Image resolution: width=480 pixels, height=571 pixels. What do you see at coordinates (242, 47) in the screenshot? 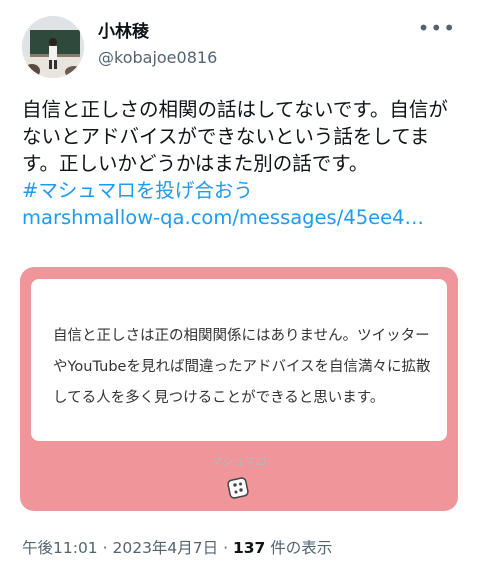
I see `tweet-header: 小林稜 @kobajoe0816 •••` at bounding box center [242, 47].